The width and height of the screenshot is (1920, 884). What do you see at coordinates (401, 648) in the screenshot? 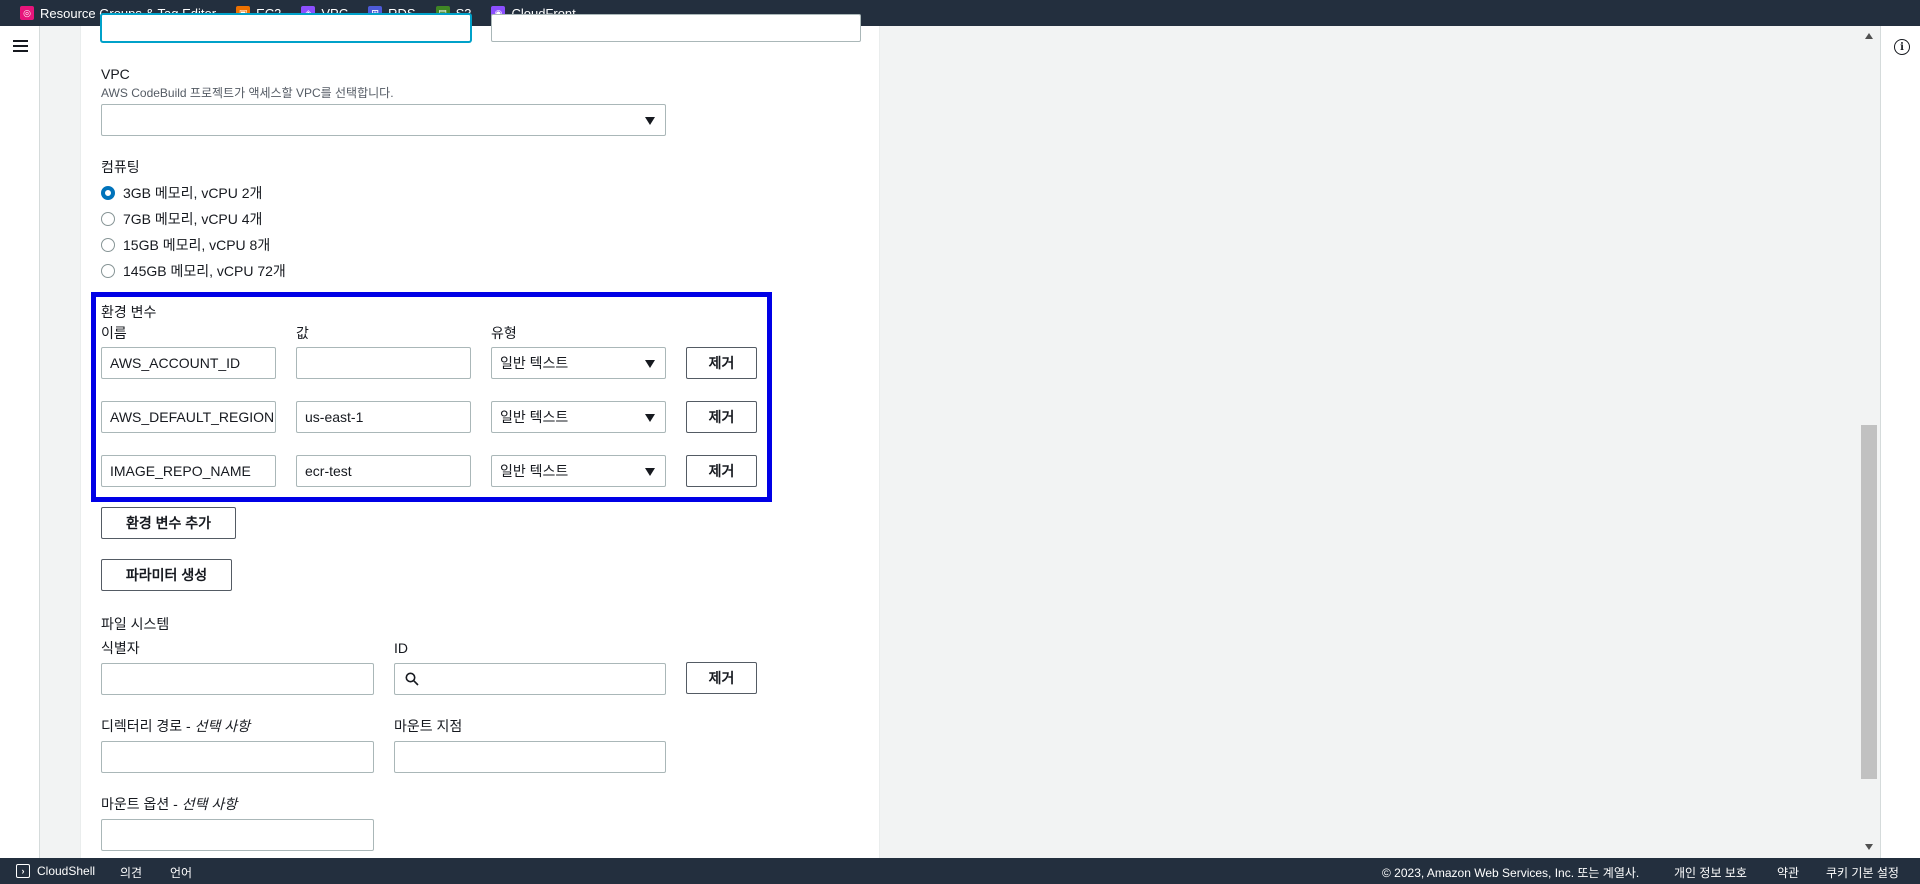
I see `fs-id-label: ID` at bounding box center [401, 648].